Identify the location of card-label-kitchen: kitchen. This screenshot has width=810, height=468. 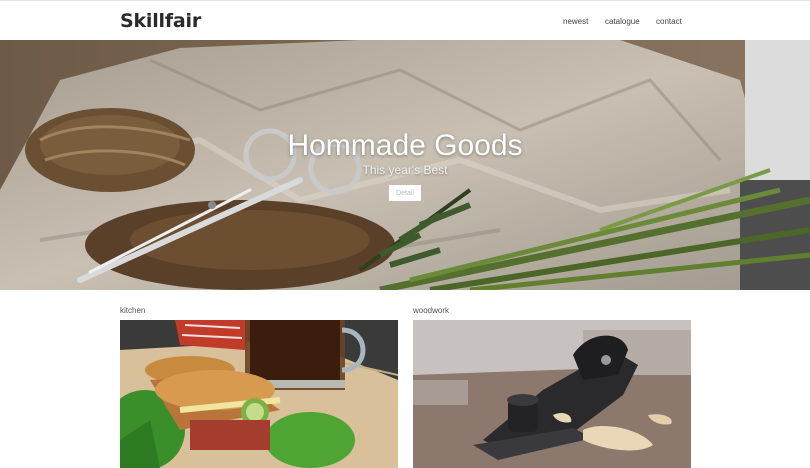
(133, 310).